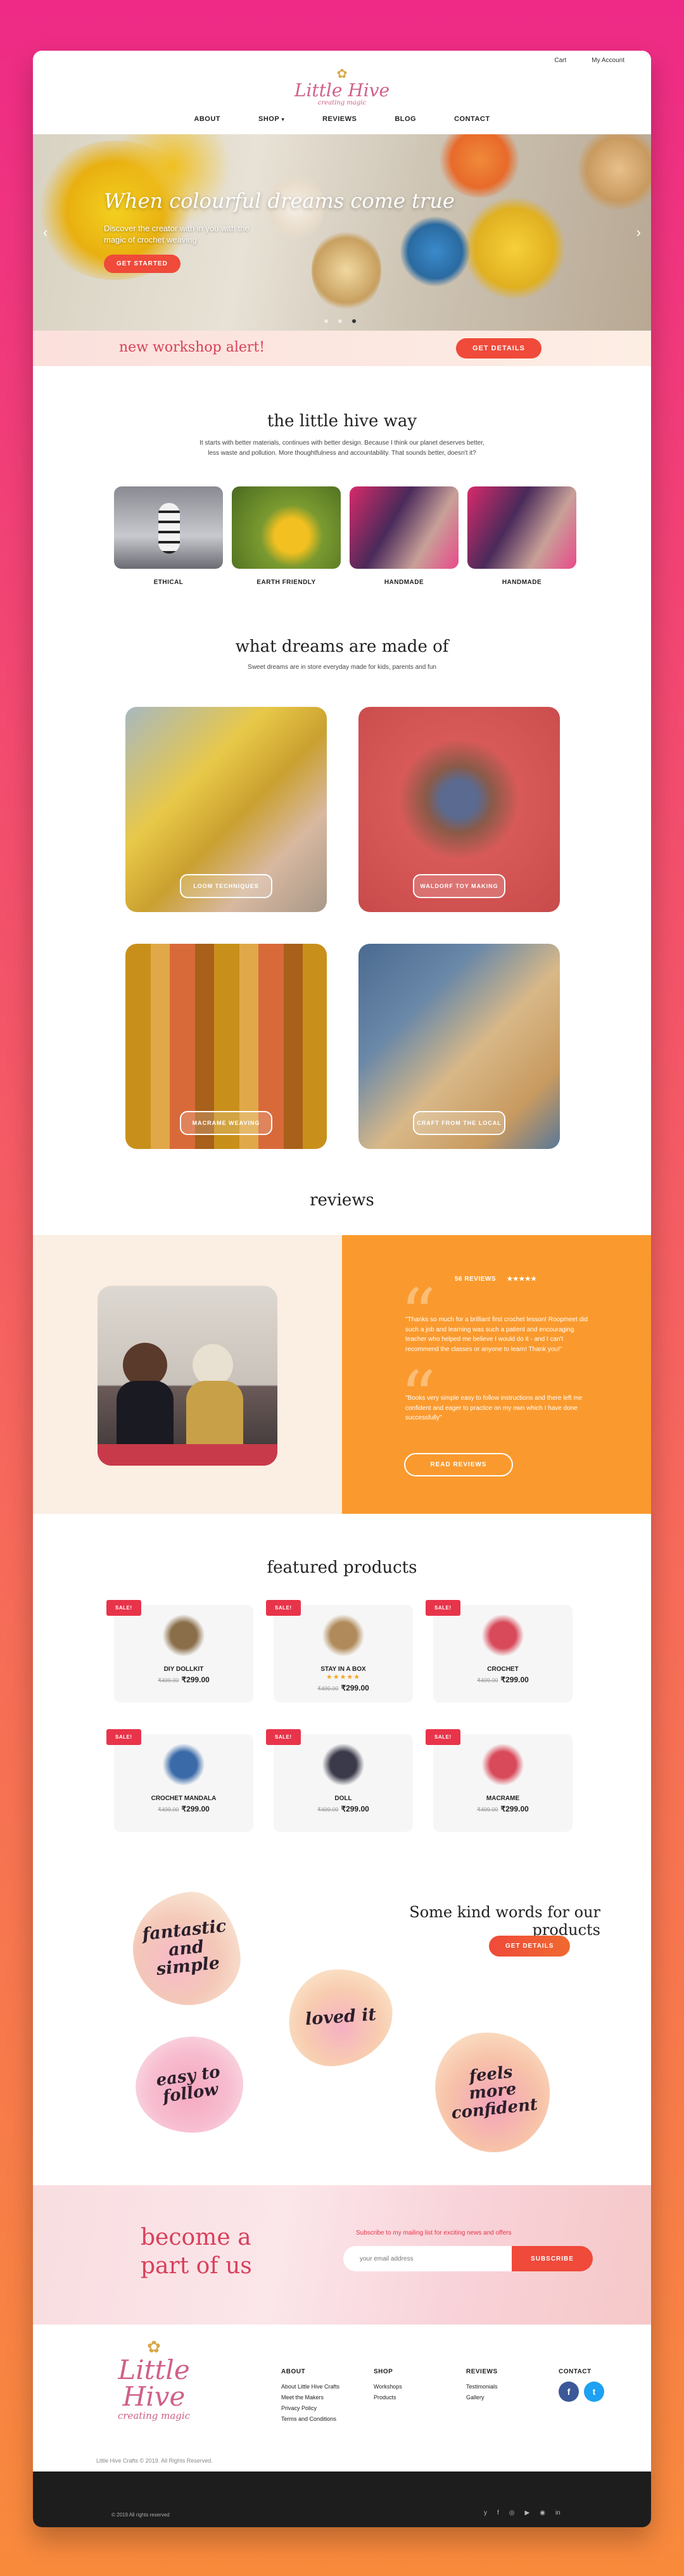 Image resolution: width=684 pixels, height=2576 pixels. I want to click on footer-link: Gallery, so click(482, 2397).